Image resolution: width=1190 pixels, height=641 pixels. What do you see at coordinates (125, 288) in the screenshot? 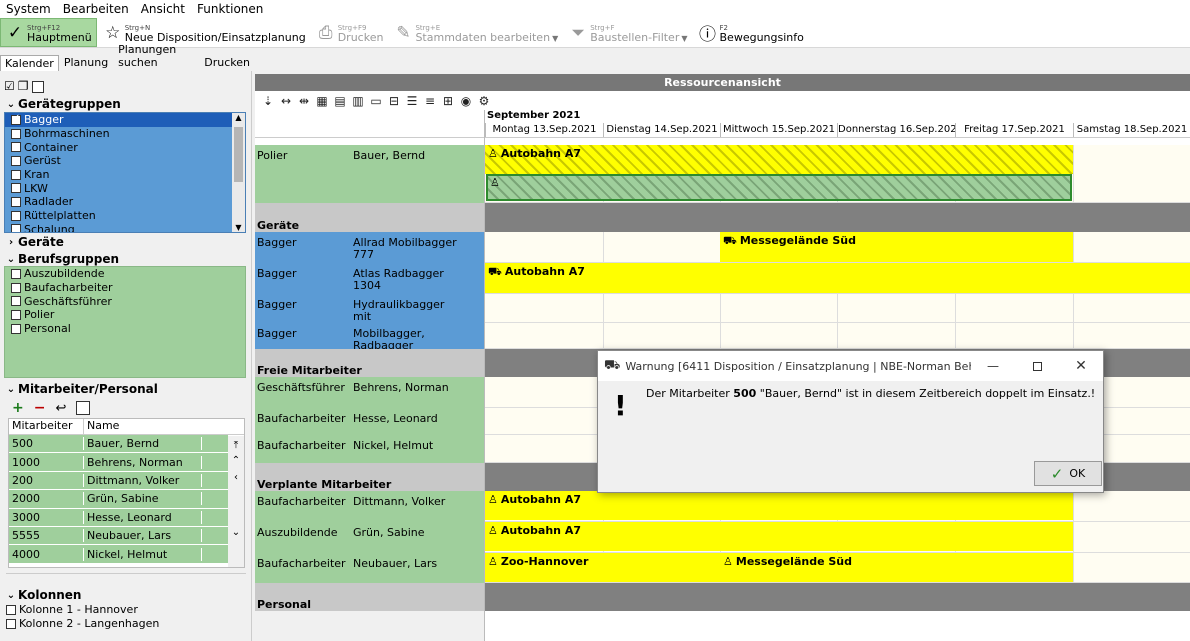
I see `list-item: Baufacharbeiter` at bounding box center [125, 288].